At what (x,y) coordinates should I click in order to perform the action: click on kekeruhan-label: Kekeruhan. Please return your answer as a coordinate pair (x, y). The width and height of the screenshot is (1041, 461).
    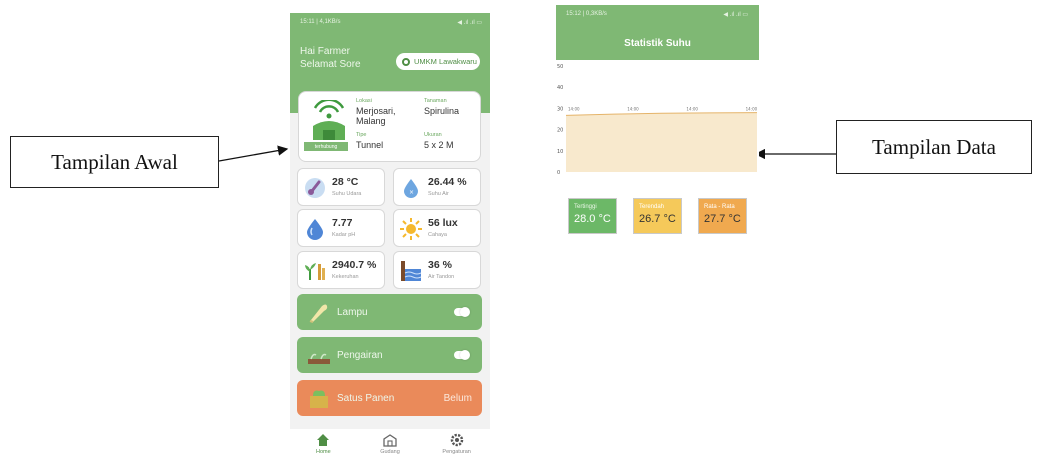
    Looking at the image, I should click on (345, 277).